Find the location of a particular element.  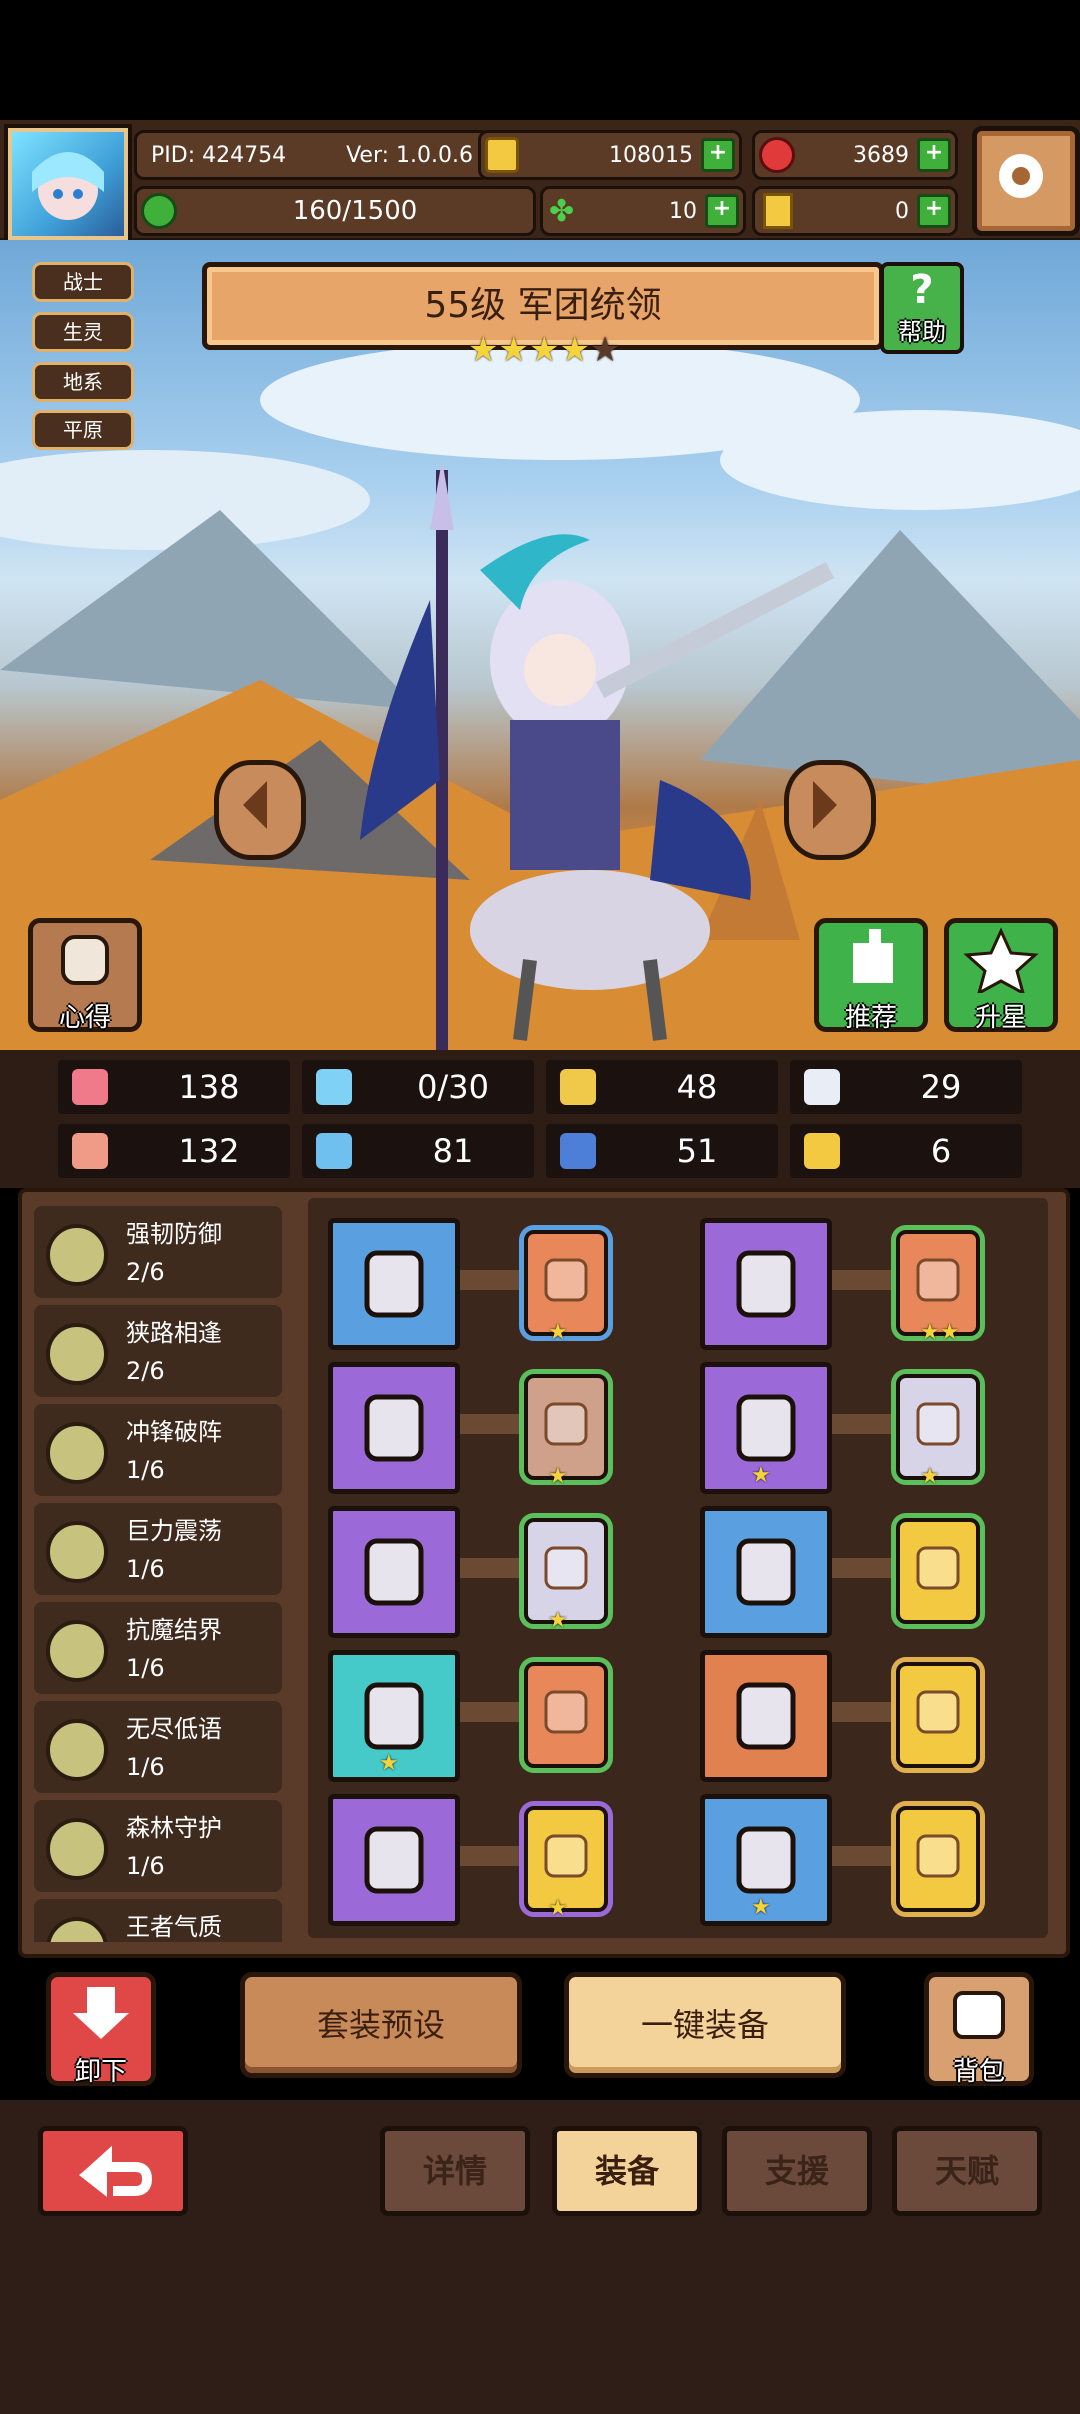

player-avatar is located at coordinates (68, 184).